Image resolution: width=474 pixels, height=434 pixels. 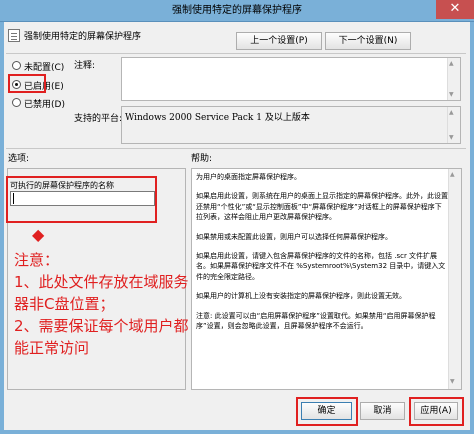 What do you see at coordinates (101, 326) in the screenshot?
I see `annotation-line: 2、需要保证每个域用户都` at bounding box center [101, 326].